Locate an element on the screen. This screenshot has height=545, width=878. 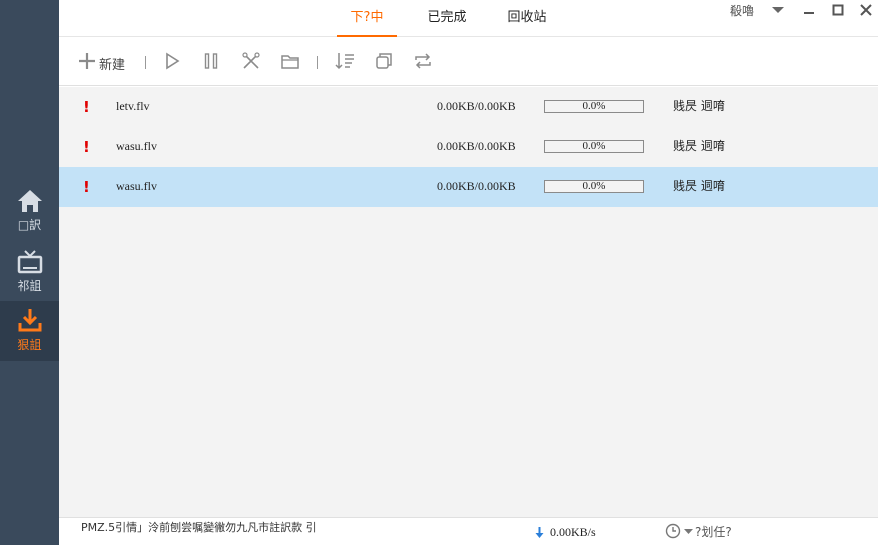
pause-icon is located at coordinates (211, 61).